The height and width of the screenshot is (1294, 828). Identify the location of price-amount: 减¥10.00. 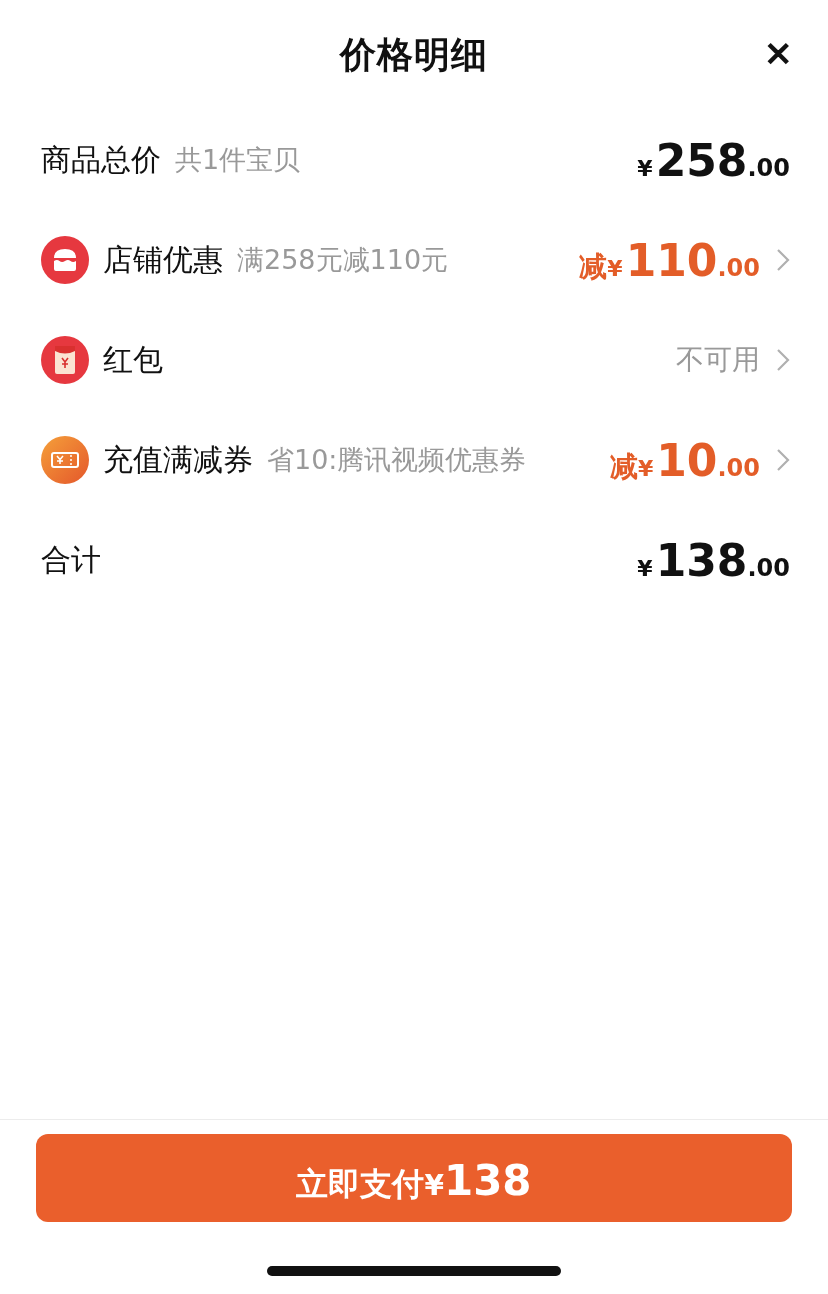
(684, 460).